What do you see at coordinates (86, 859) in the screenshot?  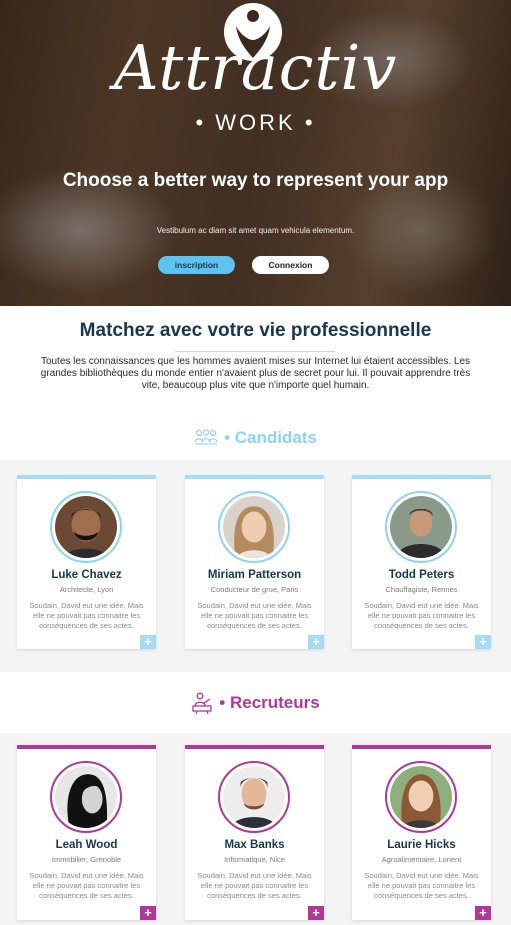 I see `card-role: Immobilier, Grenoble` at bounding box center [86, 859].